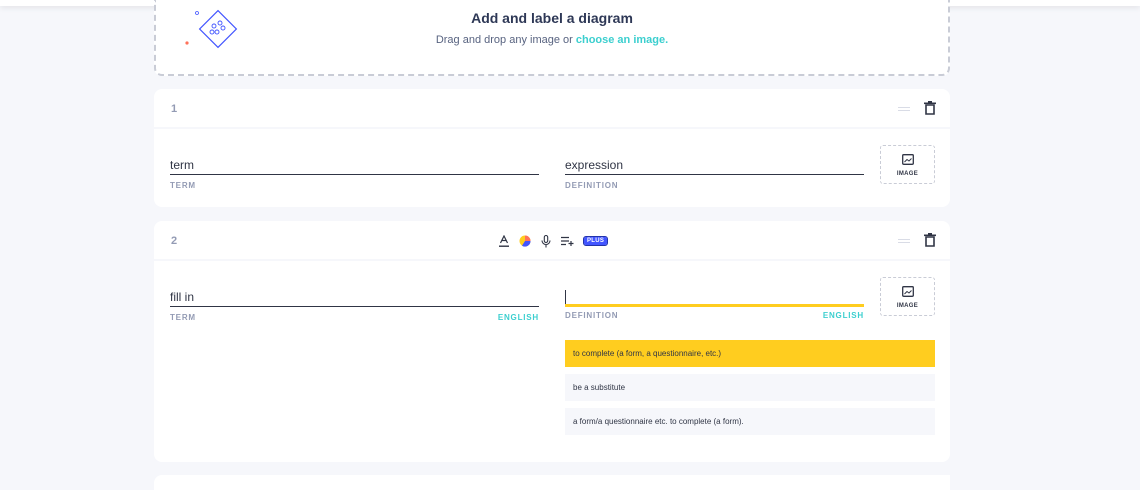 The image size is (1140, 490). What do you see at coordinates (504, 241) in the screenshot?
I see `text-color-icon` at bounding box center [504, 241].